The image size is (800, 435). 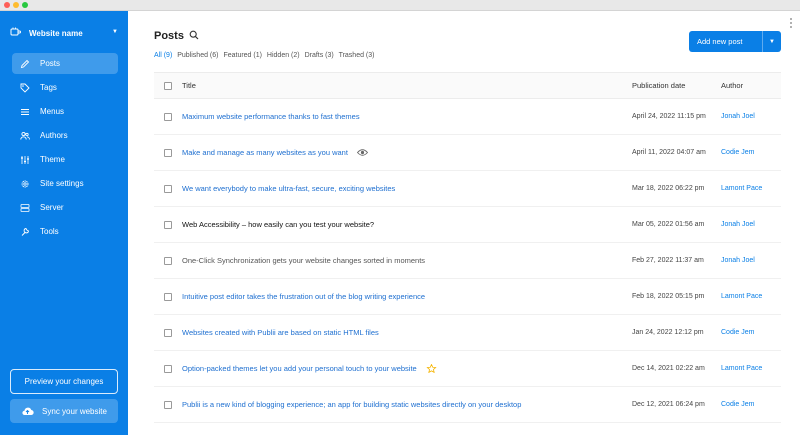 I want to click on filter-published: Published (6), so click(x=197, y=55).